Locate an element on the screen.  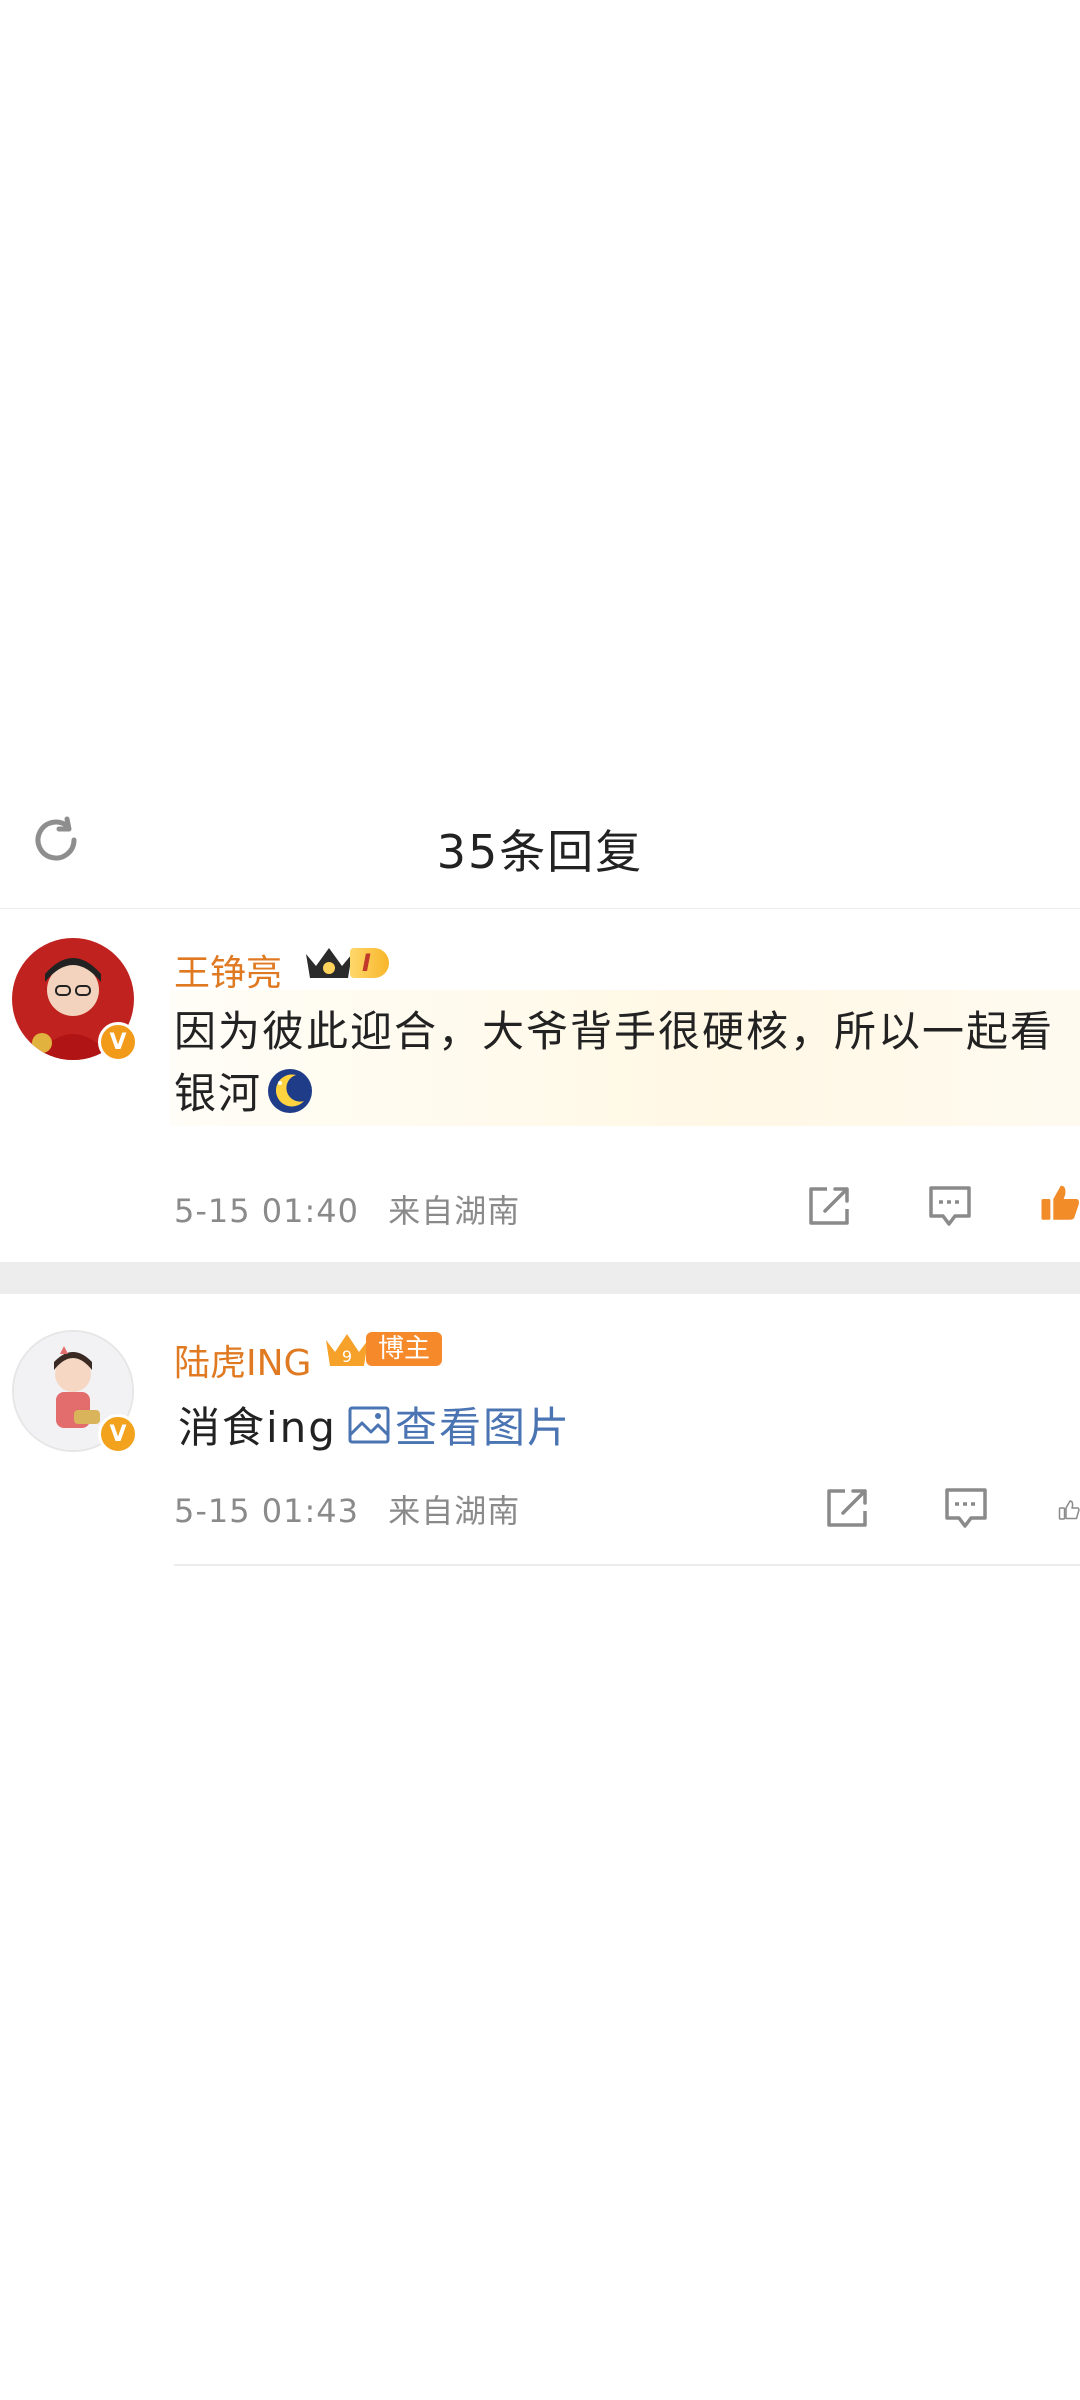
member-badge: I is located at coordinates (345, 963).